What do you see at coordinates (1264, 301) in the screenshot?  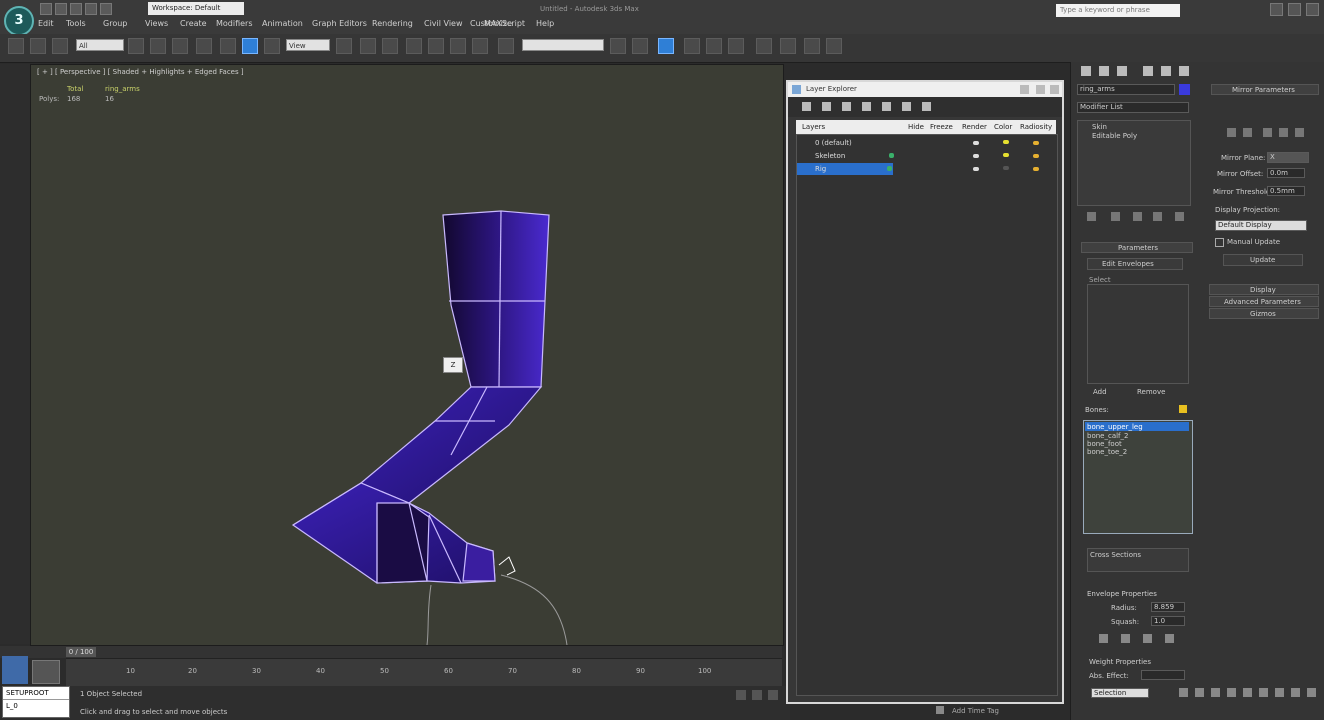 I see `advanced-parameters-rollout: Advanced Parameters` at bounding box center [1264, 301].